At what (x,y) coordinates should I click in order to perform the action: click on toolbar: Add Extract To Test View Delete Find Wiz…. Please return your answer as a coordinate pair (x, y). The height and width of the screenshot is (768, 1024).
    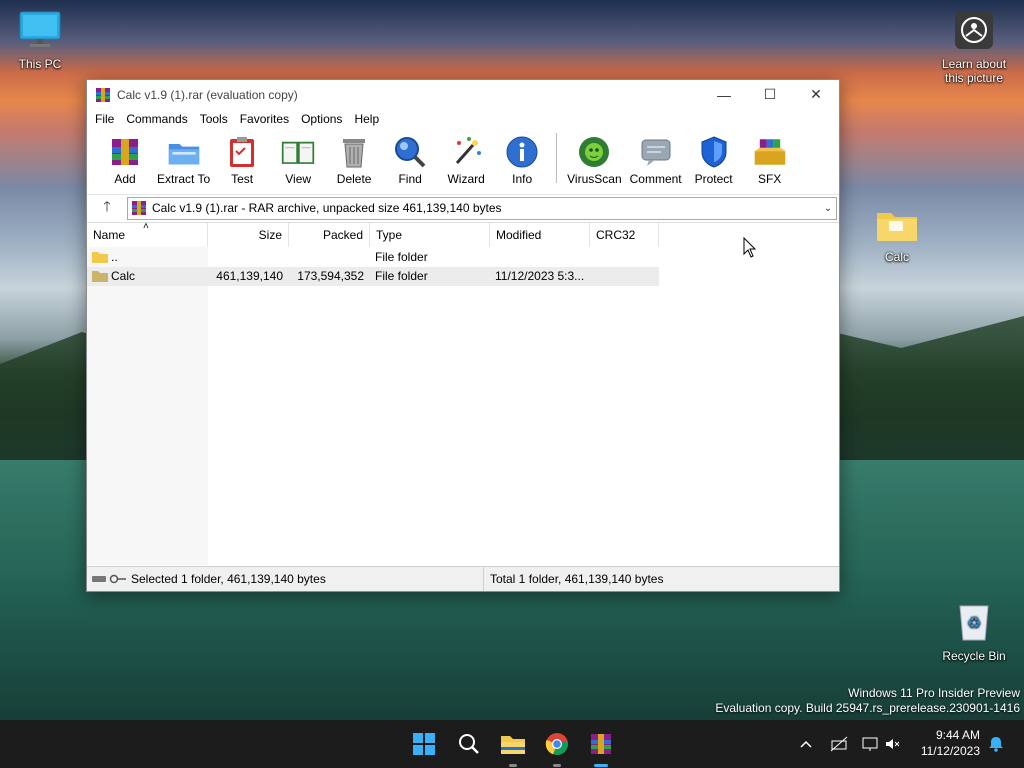
    Looking at the image, I should click on (463, 158).